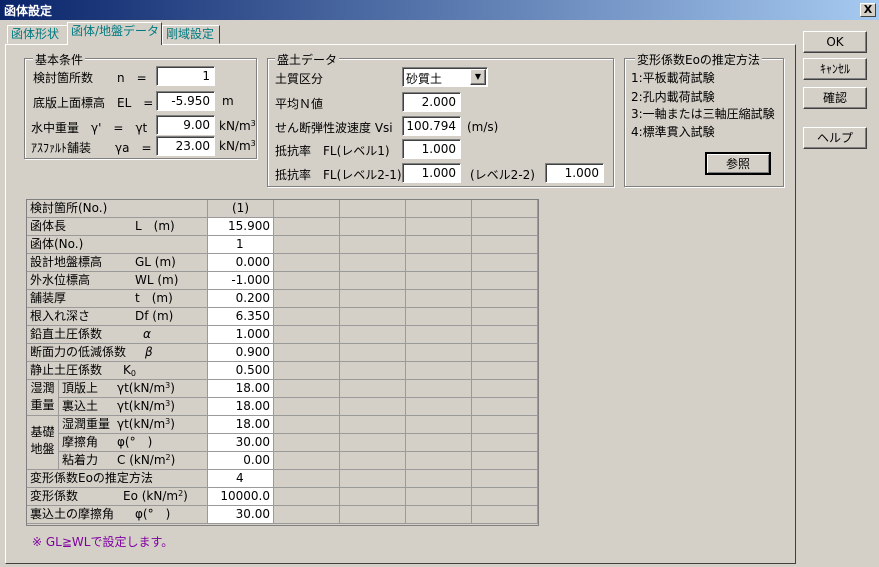 The height and width of the screenshot is (567, 879). I want to click on reference-button: 参照, so click(738, 163).